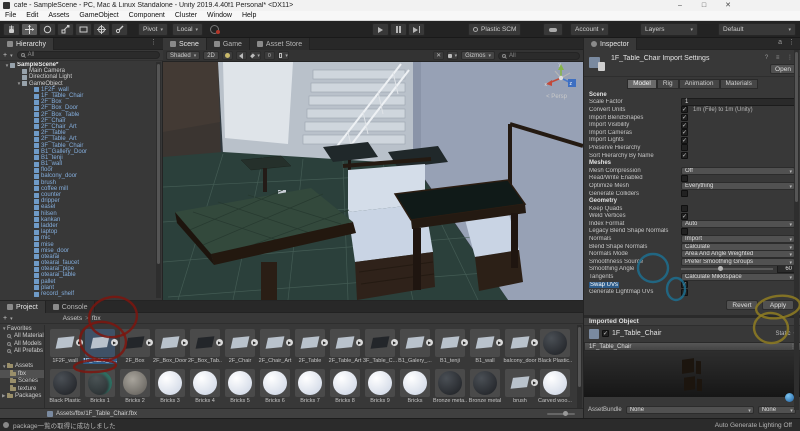 The image size is (800, 431). What do you see at coordinates (280, 44) in the screenshot?
I see `tab-asset-store: Asset Store` at bounding box center [280, 44].